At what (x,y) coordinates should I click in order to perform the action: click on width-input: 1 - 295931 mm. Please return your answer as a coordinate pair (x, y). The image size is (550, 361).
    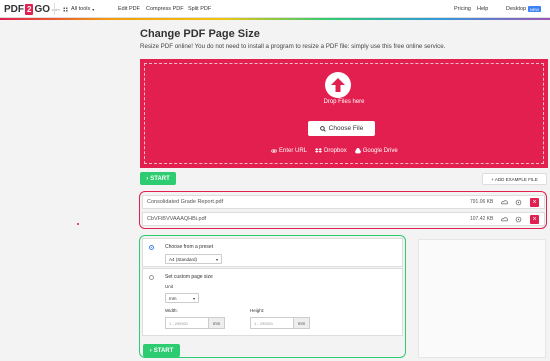
    Looking at the image, I should click on (195, 323).